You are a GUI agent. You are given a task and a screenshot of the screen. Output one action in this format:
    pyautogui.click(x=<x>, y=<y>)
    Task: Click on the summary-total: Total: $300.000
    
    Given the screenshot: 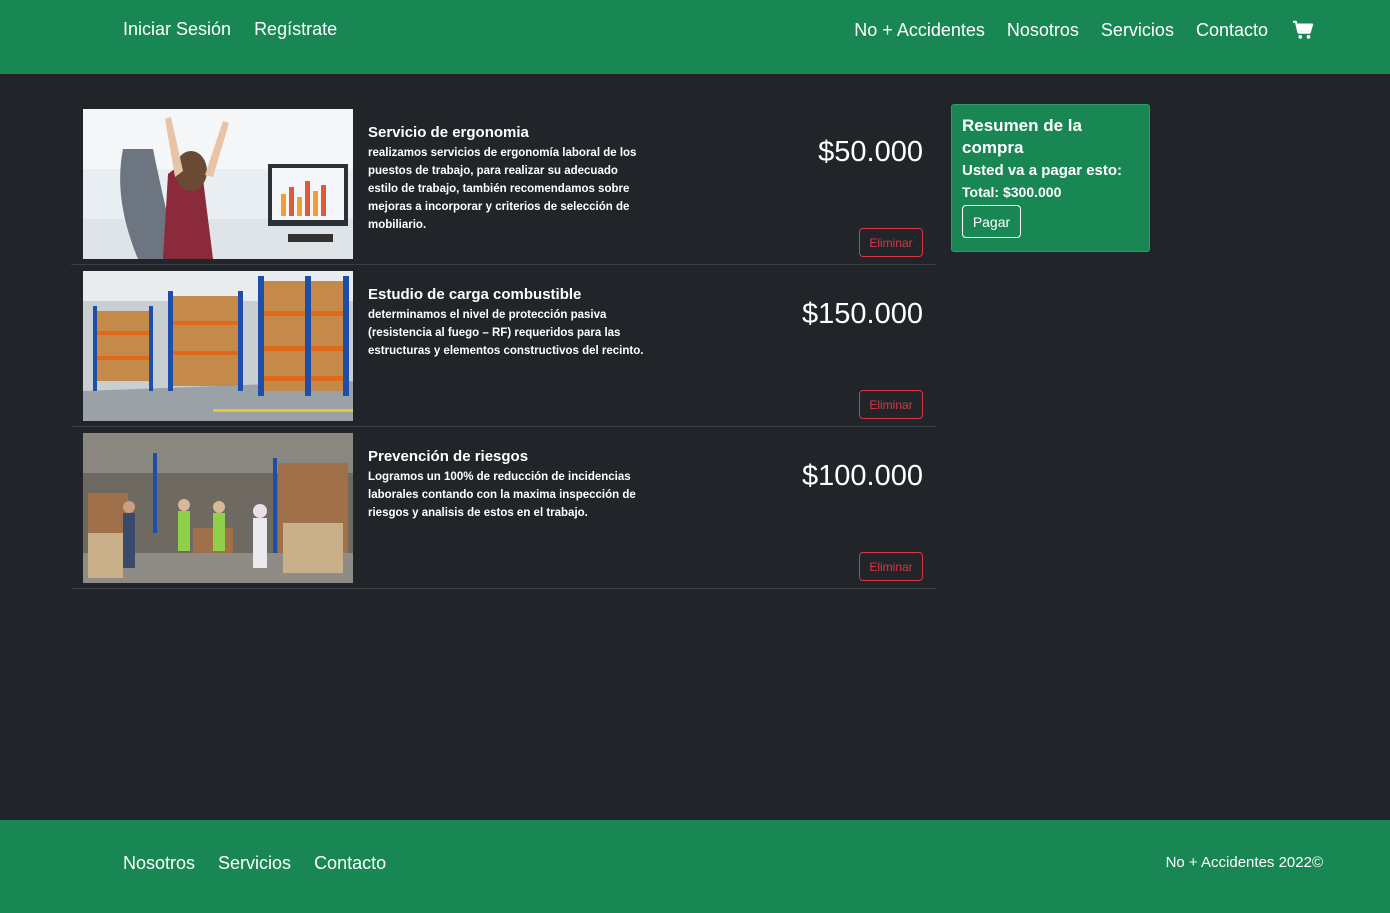 What is the action you would take?
    pyautogui.click(x=1050, y=192)
    